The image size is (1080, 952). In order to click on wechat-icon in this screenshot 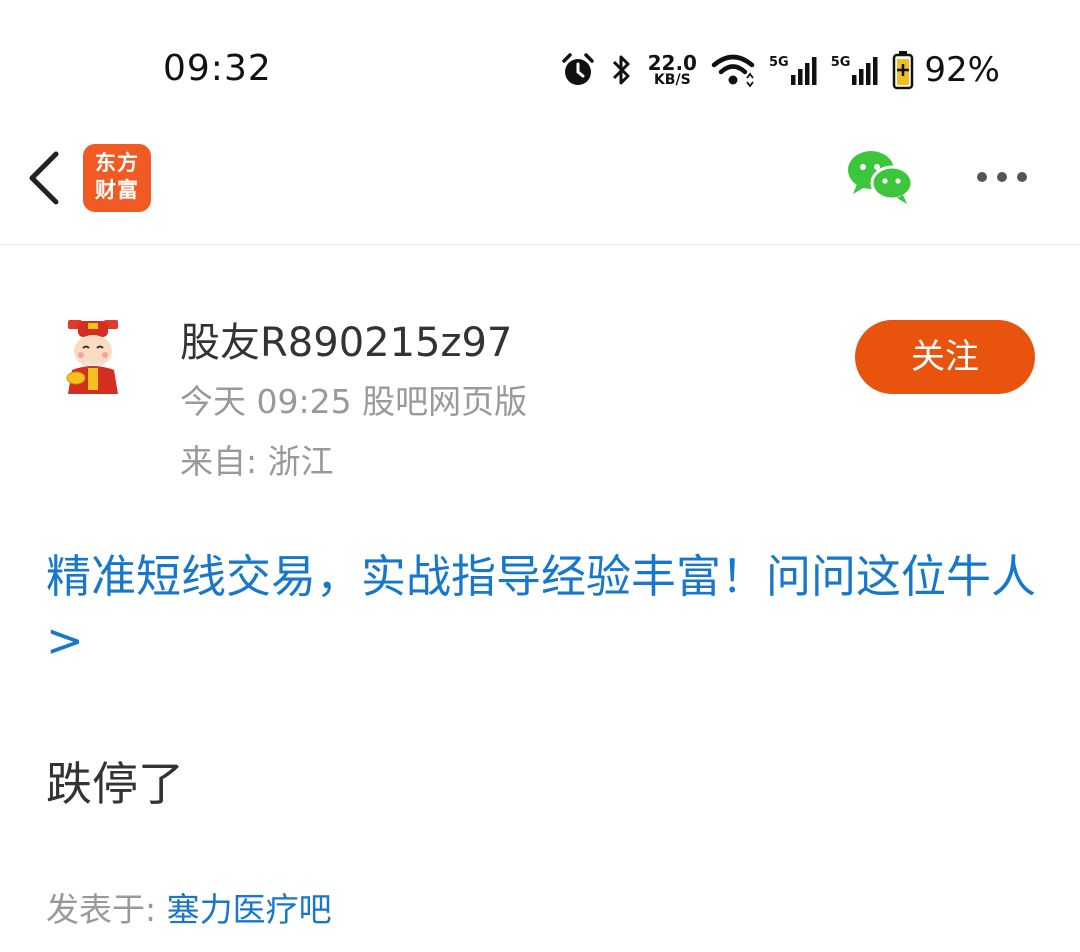, I will do `click(881, 177)`.